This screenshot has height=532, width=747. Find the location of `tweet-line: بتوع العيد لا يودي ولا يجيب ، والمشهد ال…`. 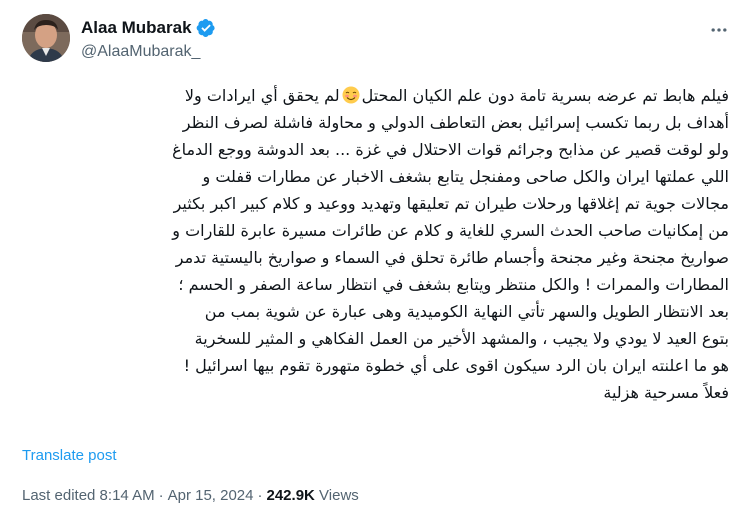

tweet-line: بتوع العيد لا يودي ولا يجيب ، والمشهد ال… is located at coordinates (461, 338).